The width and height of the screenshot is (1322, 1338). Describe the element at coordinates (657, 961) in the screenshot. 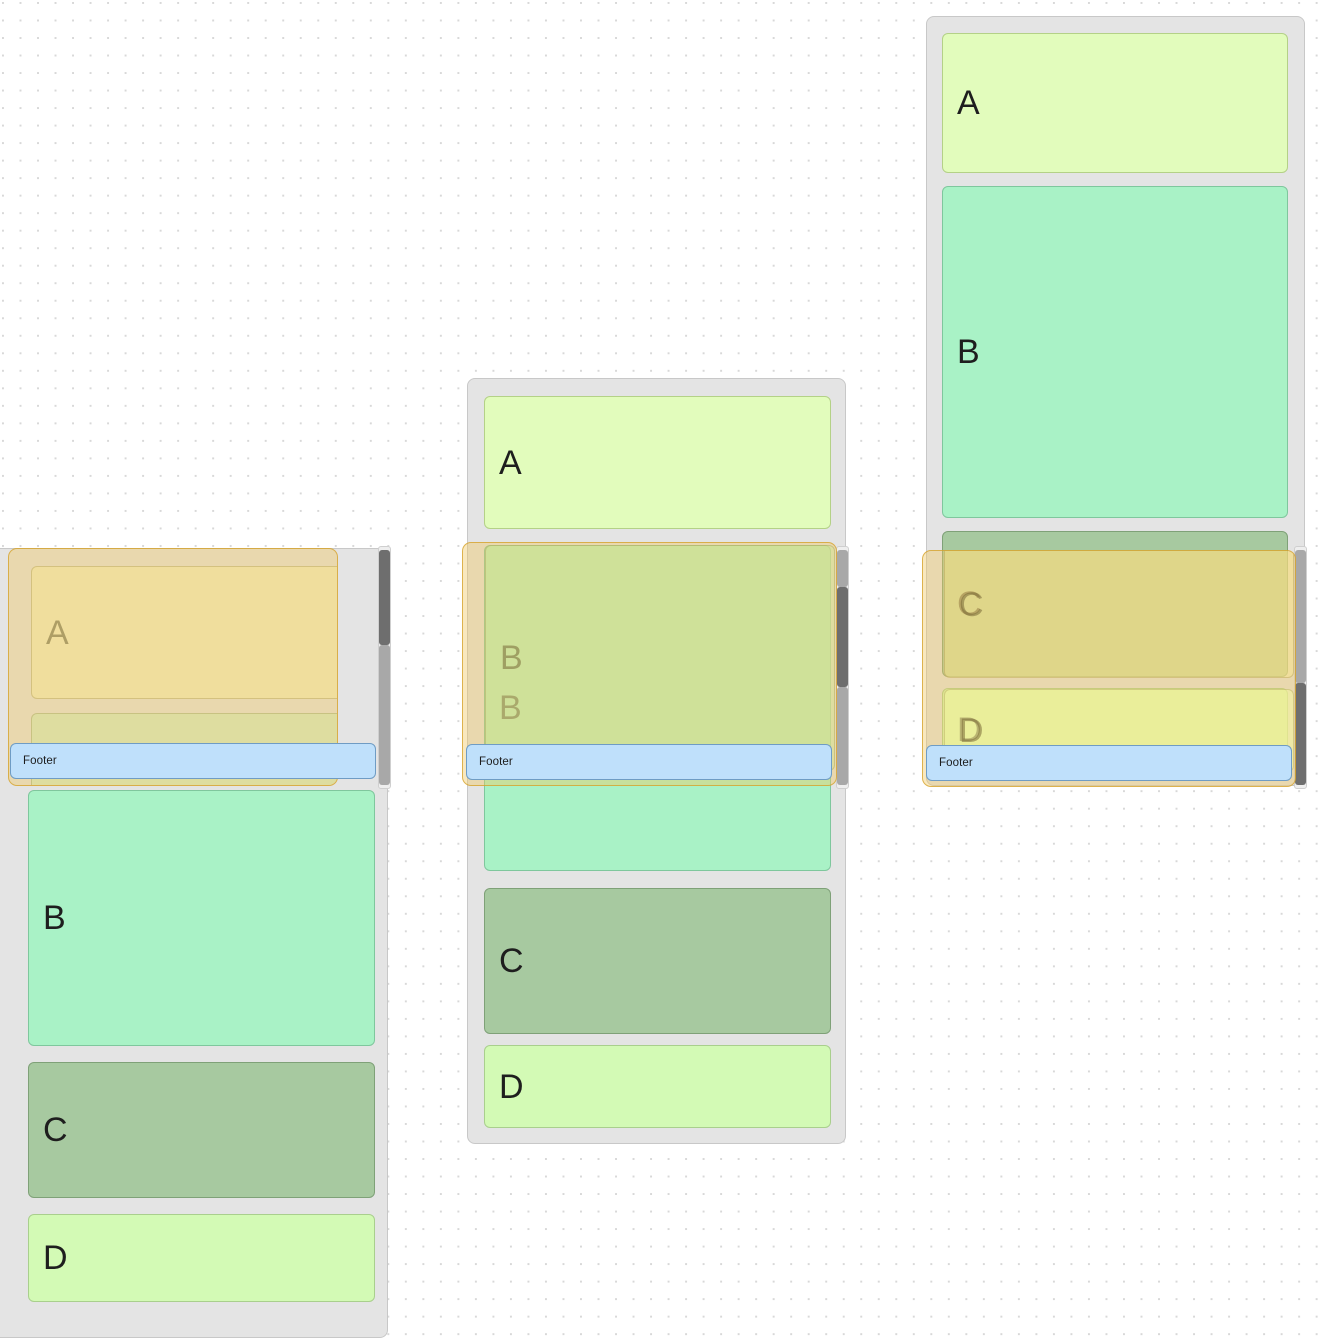

I see `block-c-medium: C` at that location.